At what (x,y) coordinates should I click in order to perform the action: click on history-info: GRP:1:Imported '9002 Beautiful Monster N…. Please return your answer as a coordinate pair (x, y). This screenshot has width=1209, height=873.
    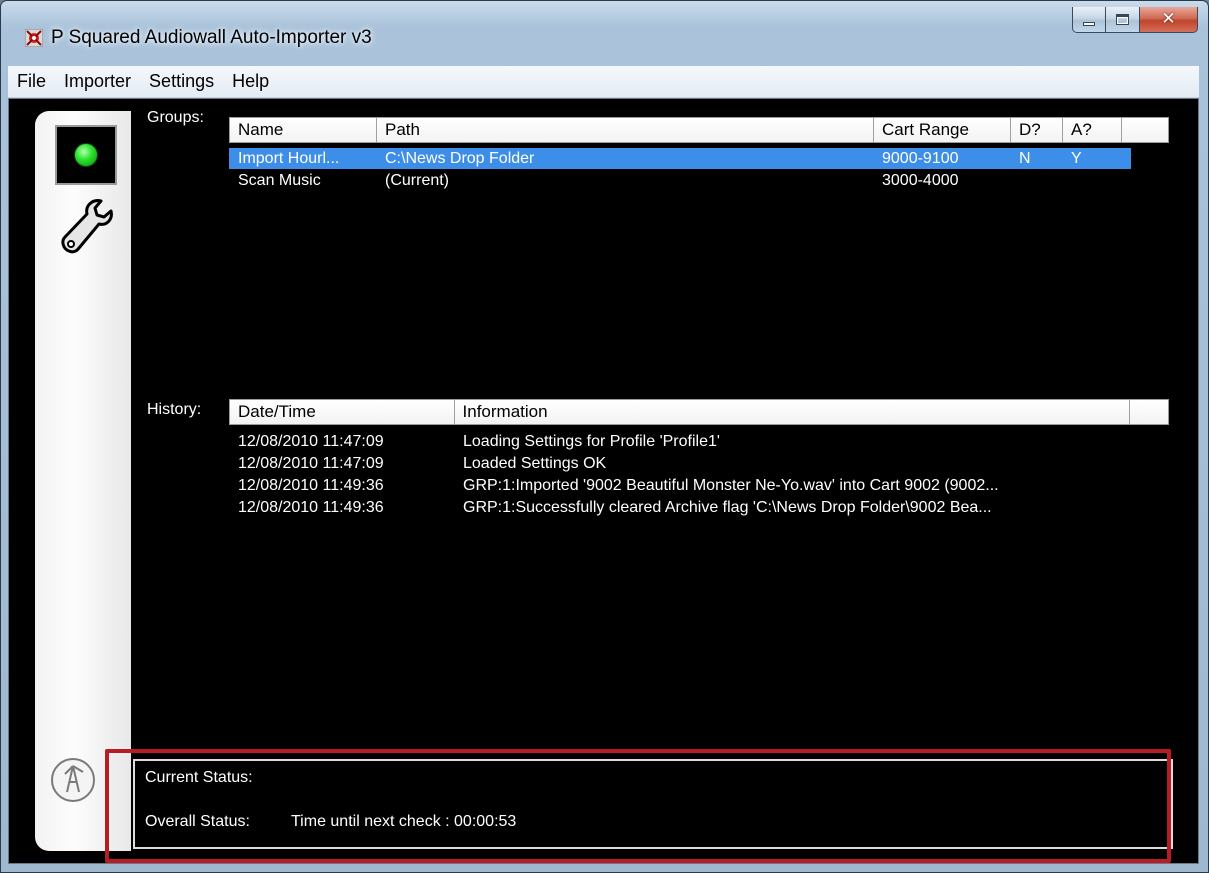
    Looking at the image, I should click on (731, 485).